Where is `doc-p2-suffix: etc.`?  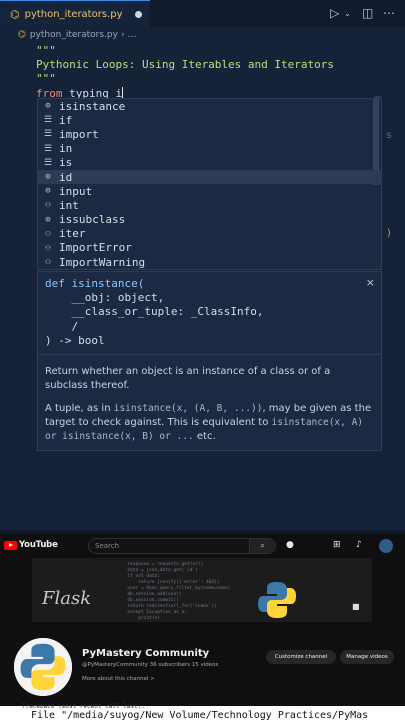
doc-p2-suffix: etc. is located at coordinates (204, 436).